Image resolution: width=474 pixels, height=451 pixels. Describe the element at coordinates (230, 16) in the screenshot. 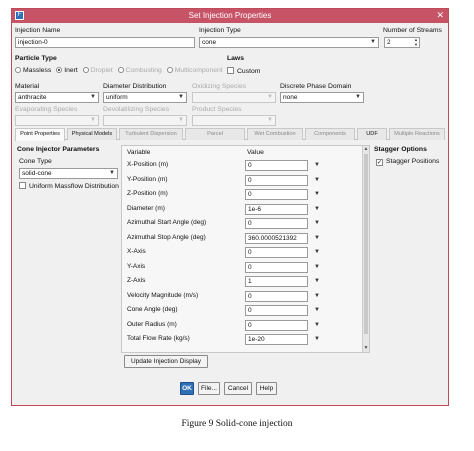

I see `title-bar: F Set Injection Properties ✕` at that location.